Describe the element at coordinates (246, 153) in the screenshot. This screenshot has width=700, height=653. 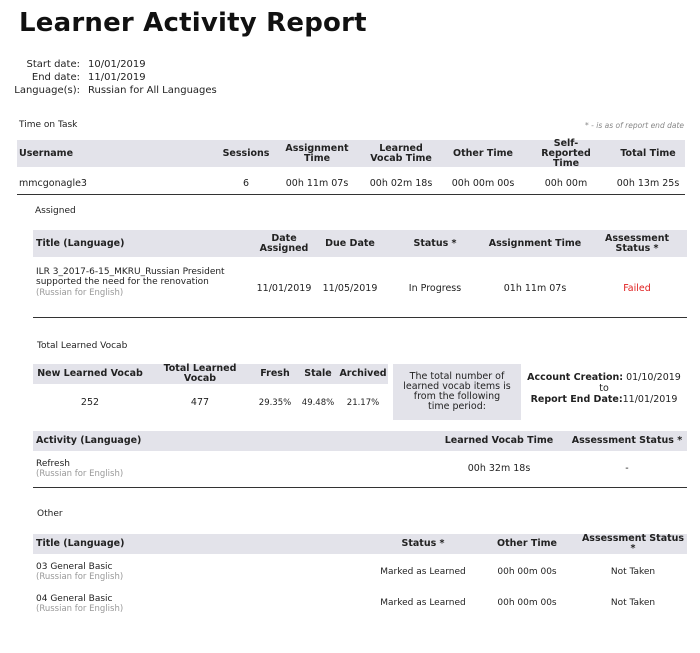
I see `col-sessions: Sessions` at that location.